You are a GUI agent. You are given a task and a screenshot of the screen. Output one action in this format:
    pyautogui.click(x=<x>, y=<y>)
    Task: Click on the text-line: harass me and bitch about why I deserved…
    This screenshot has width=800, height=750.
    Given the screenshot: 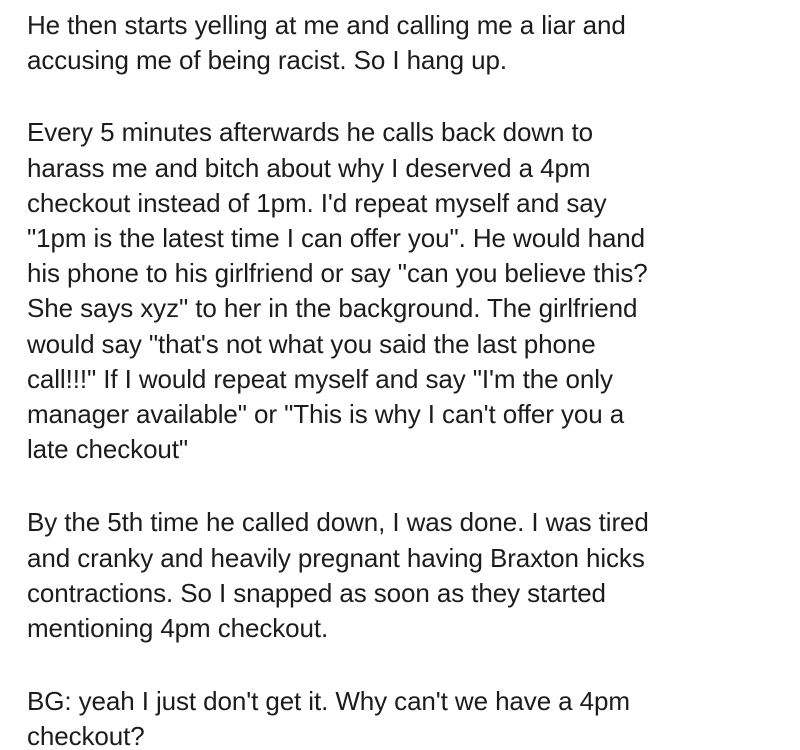 What is the action you would take?
    pyautogui.click(x=309, y=167)
    